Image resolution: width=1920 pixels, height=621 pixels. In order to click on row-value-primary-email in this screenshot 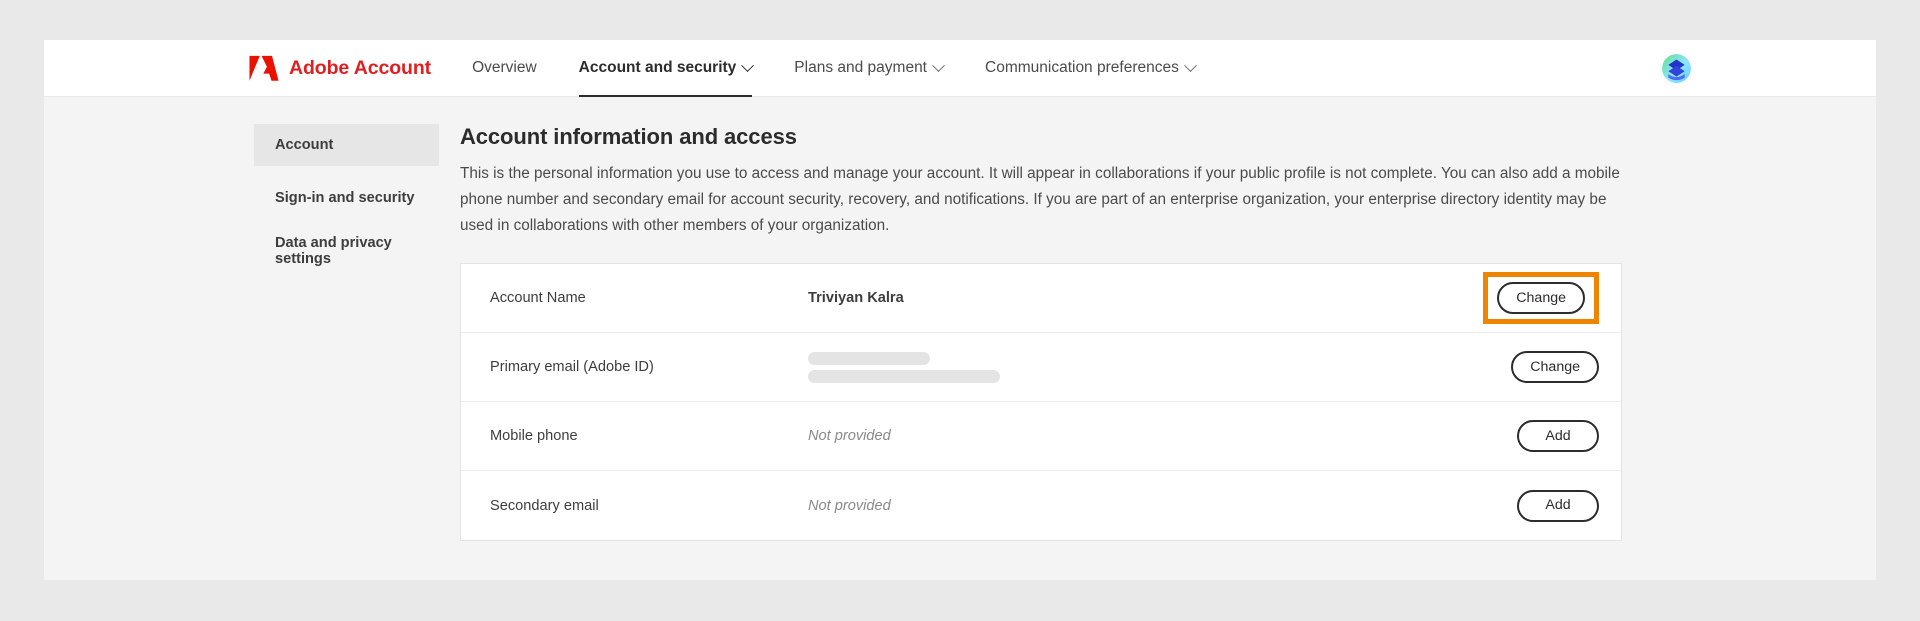, I will do `click(1159, 367)`.